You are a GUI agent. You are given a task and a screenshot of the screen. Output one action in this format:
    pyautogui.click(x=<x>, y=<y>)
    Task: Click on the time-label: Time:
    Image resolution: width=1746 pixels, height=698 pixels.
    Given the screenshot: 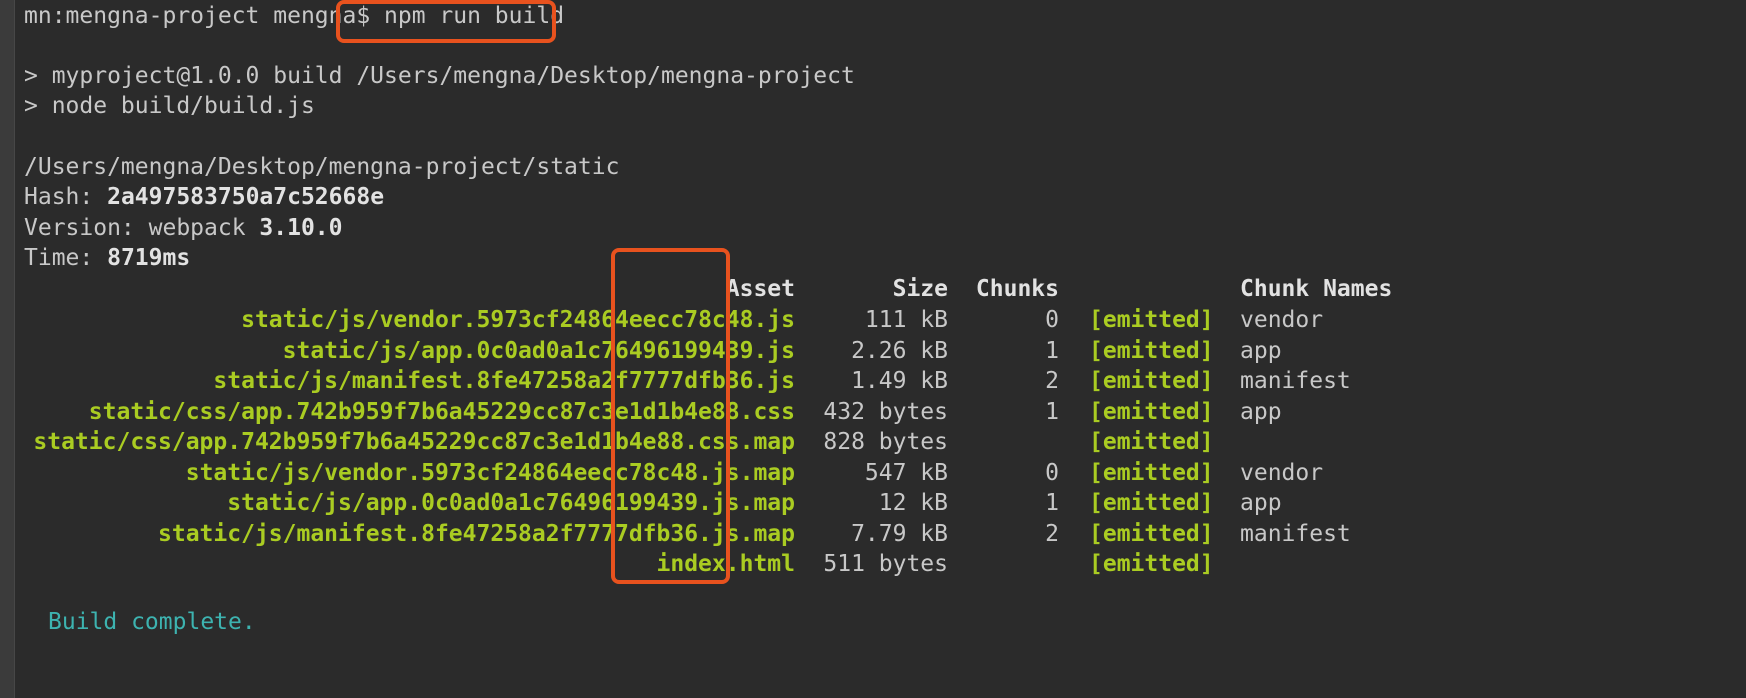 What is the action you would take?
    pyautogui.click(x=66, y=258)
    